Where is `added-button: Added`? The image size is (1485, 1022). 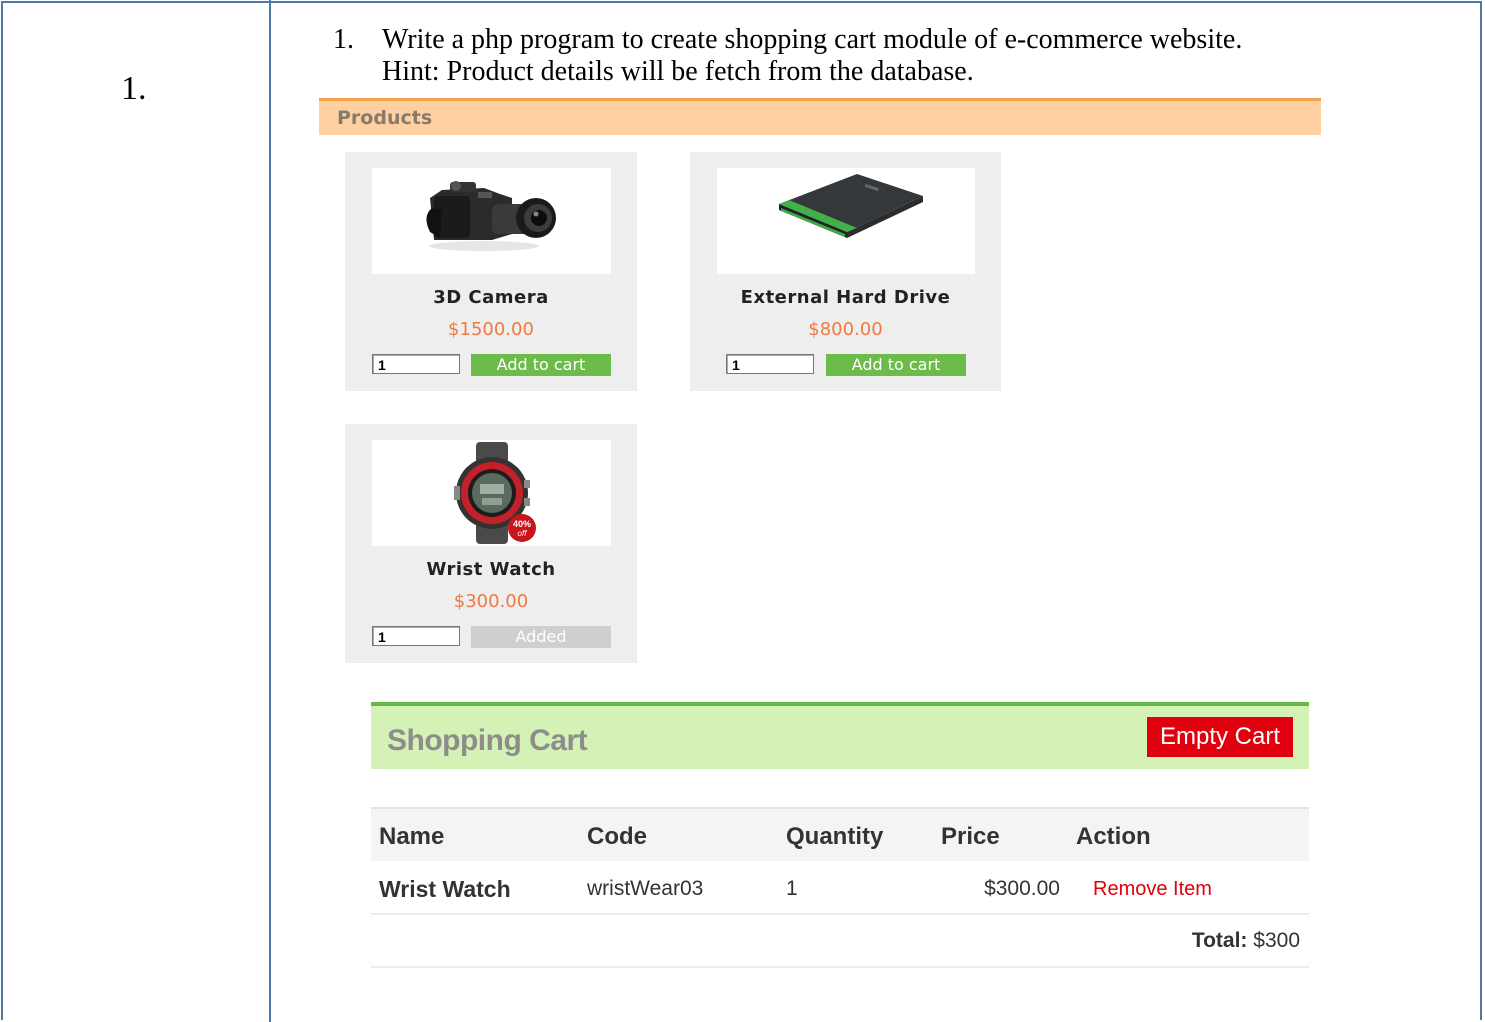
added-button: Added is located at coordinates (541, 637).